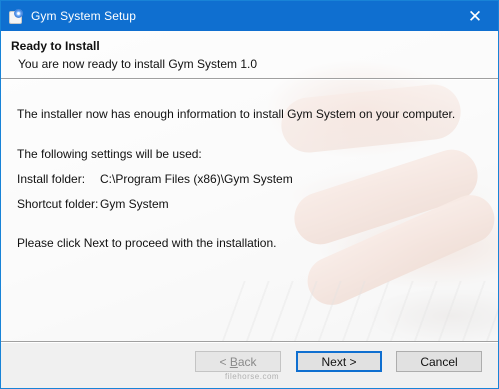 The image size is (499, 389). I want to click on window-title: Gym System Setup, so click(83, 16).